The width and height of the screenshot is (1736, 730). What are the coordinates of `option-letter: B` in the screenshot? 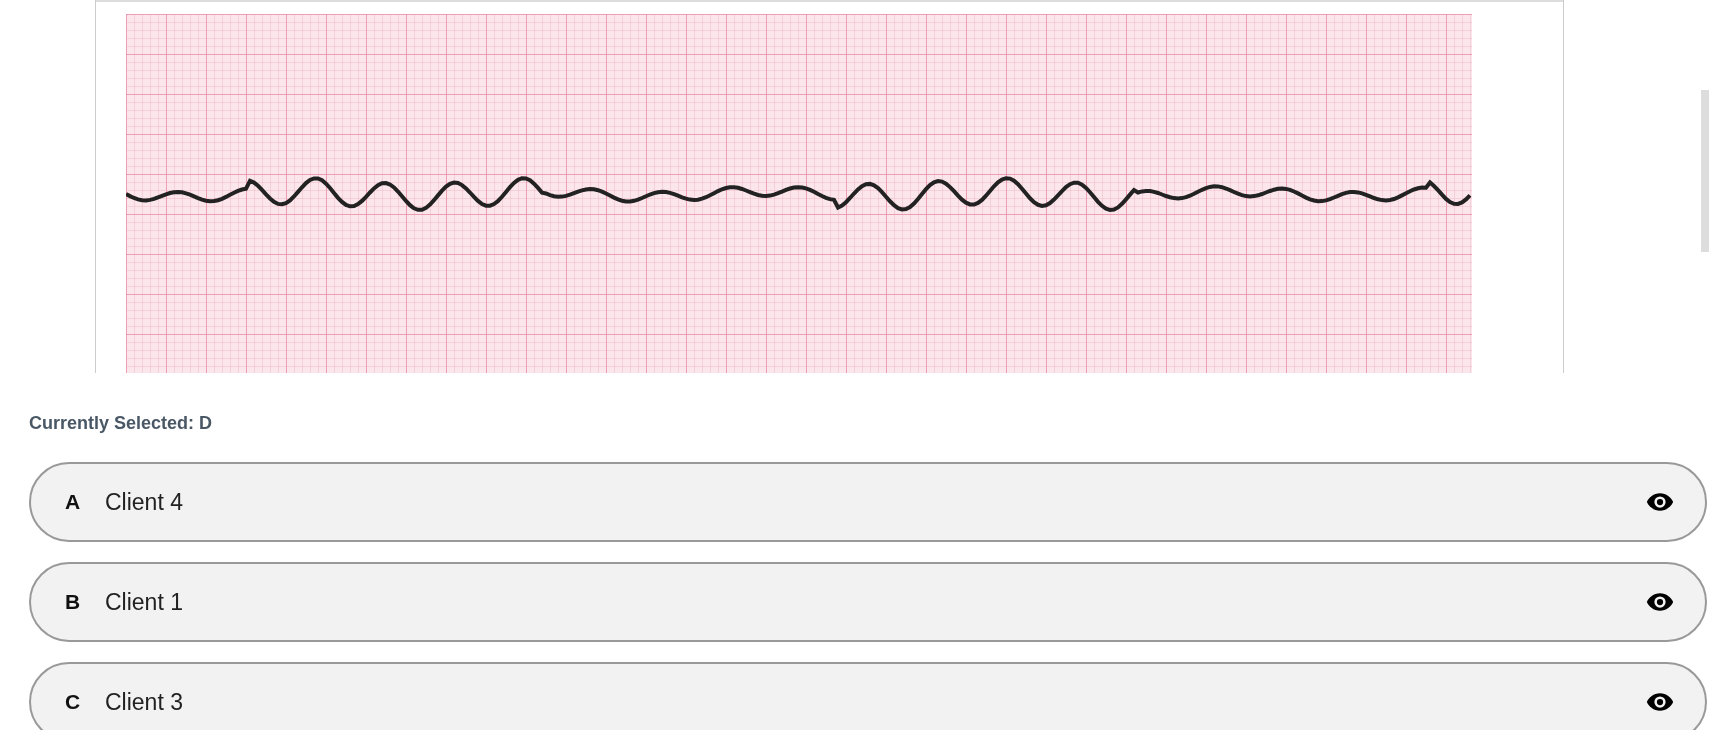 It's located at (73, 602).